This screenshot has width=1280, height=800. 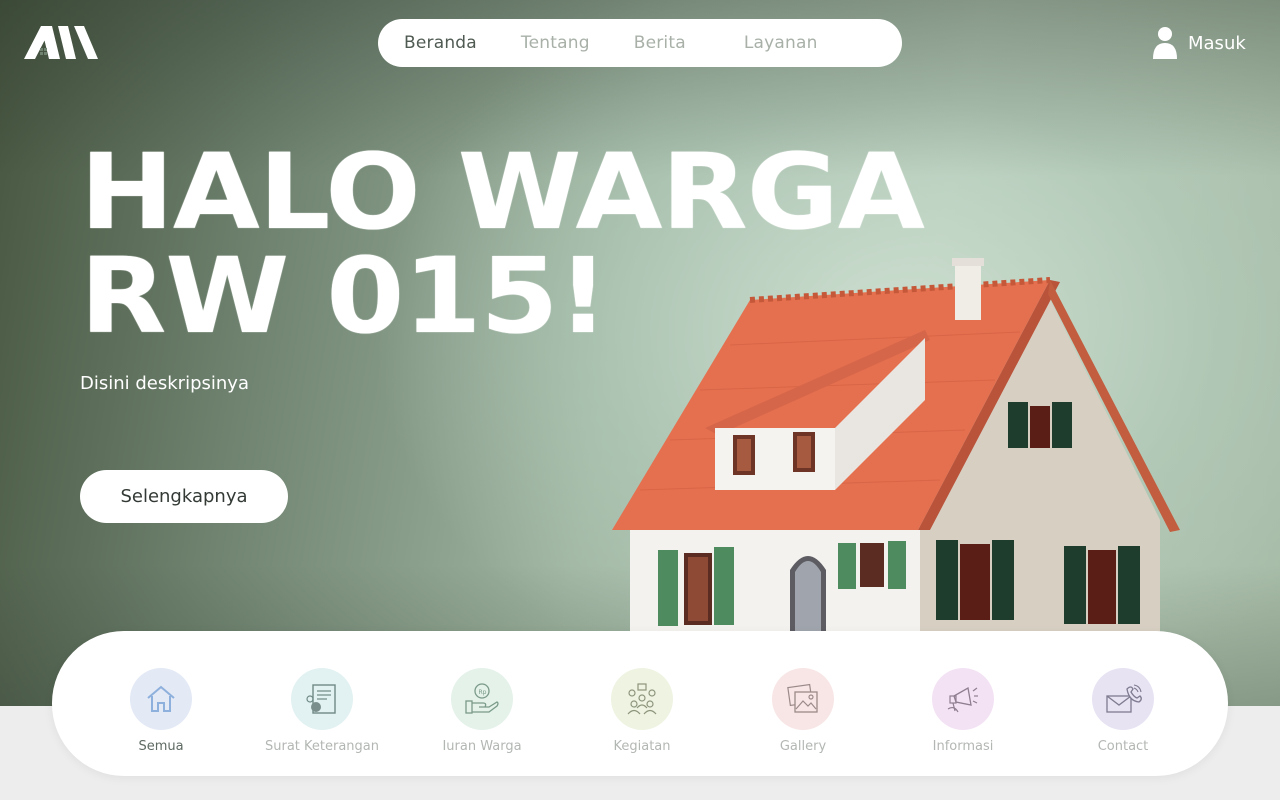 I want to click on document-icon, so click(x=321, y=699).